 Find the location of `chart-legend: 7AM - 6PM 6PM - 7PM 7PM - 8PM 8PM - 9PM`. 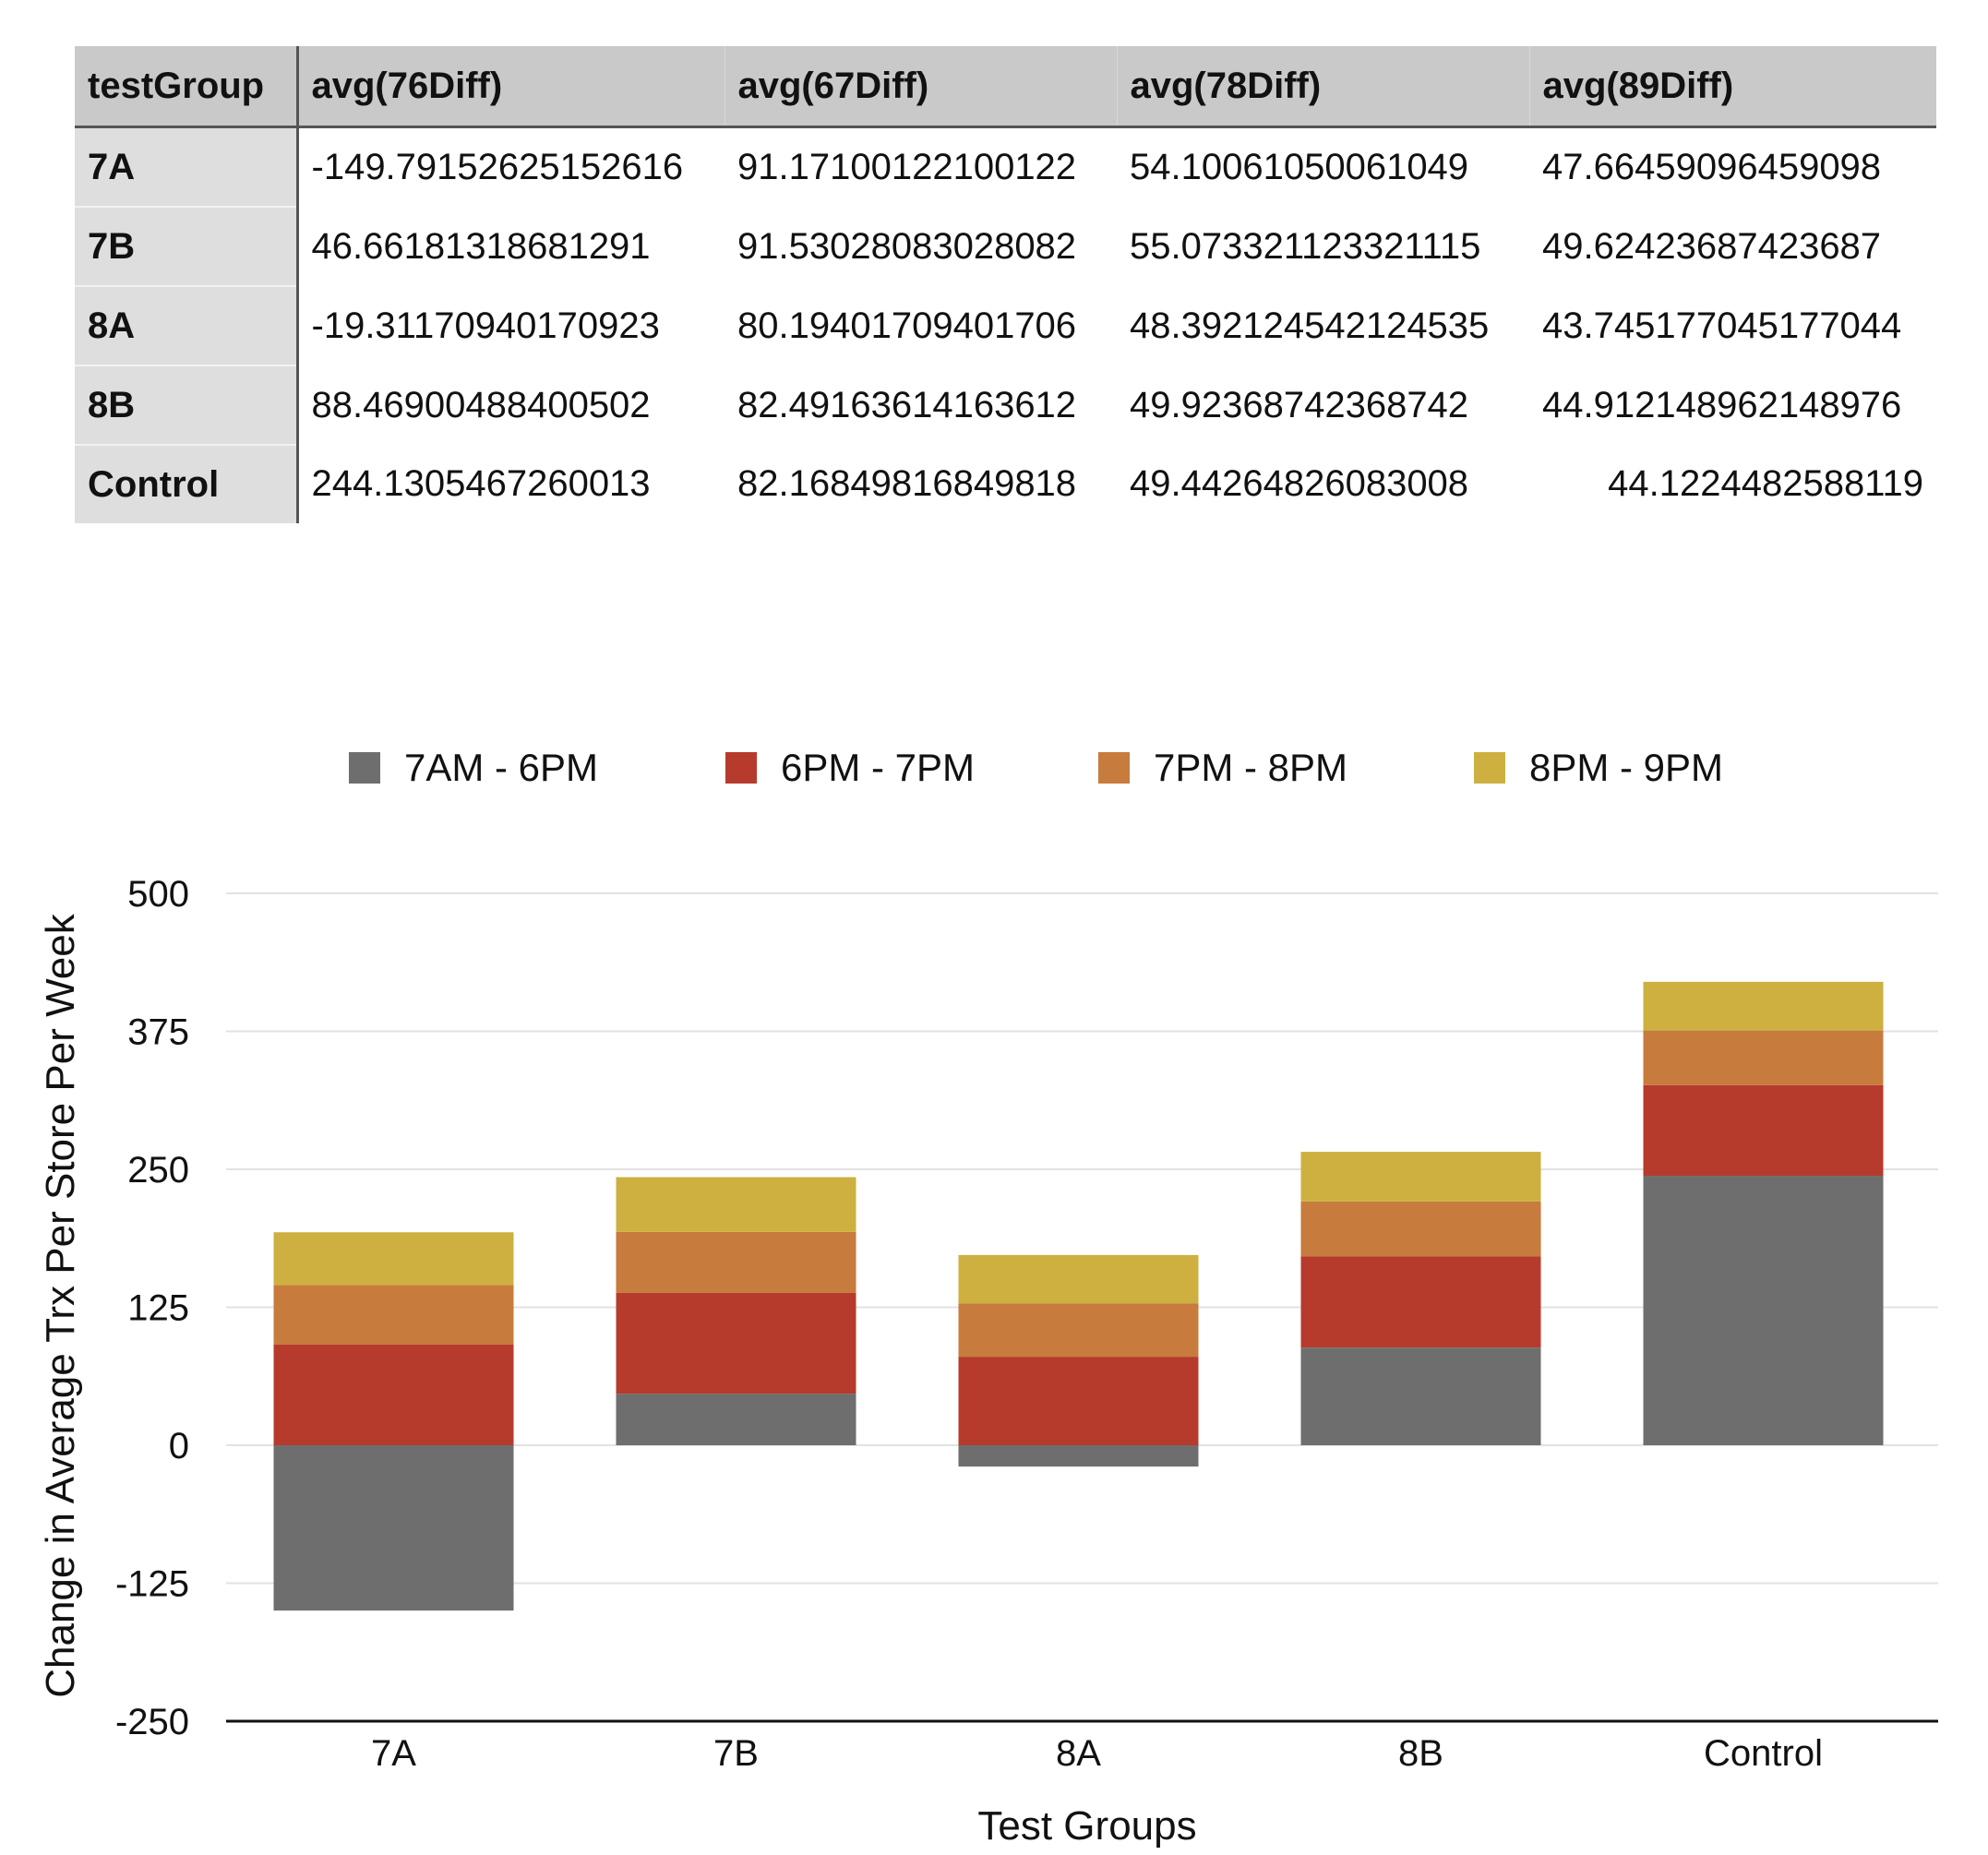

chart-legend: 7AM - 6PM 6PM - 7PM 7PM - 8PM 8PM - 9PM is located at coordinates (1036, 767).